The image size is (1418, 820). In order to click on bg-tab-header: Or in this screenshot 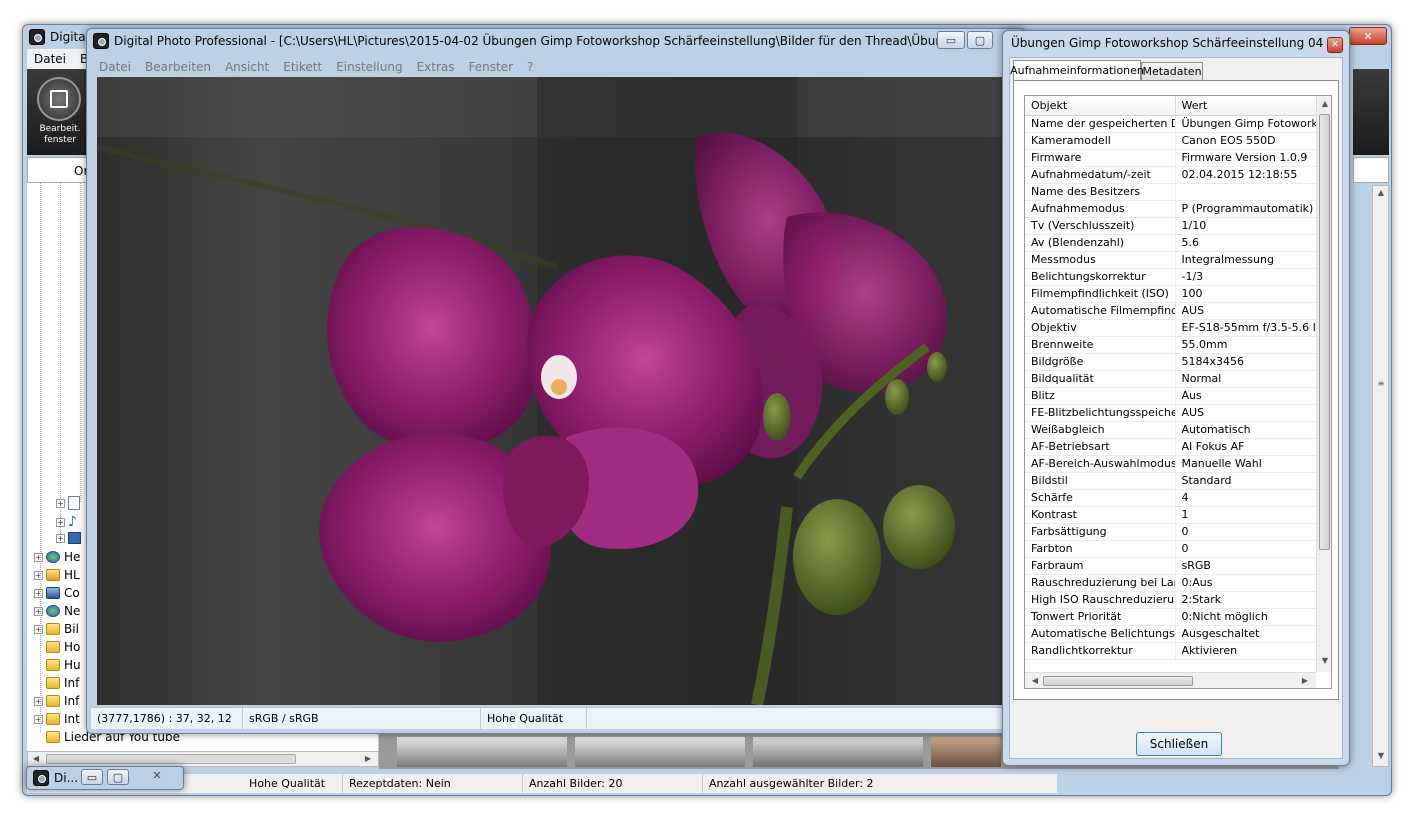, I will do `click(60, 170)`.